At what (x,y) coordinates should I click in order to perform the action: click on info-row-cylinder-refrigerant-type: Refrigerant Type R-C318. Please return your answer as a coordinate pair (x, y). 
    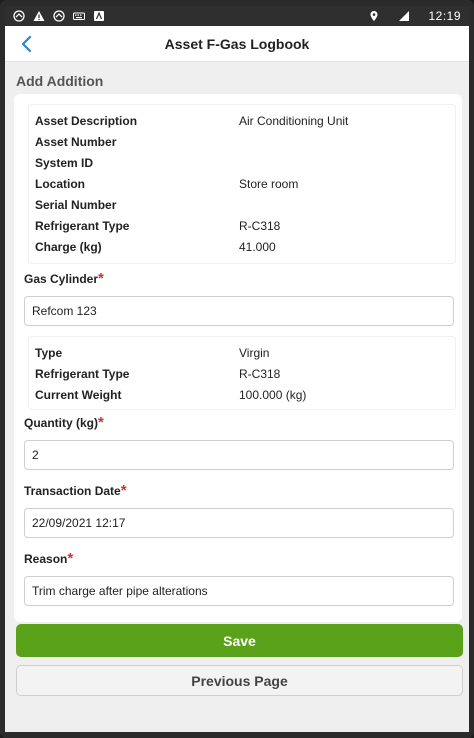
    Looking at the image, I should click on (242, 373).